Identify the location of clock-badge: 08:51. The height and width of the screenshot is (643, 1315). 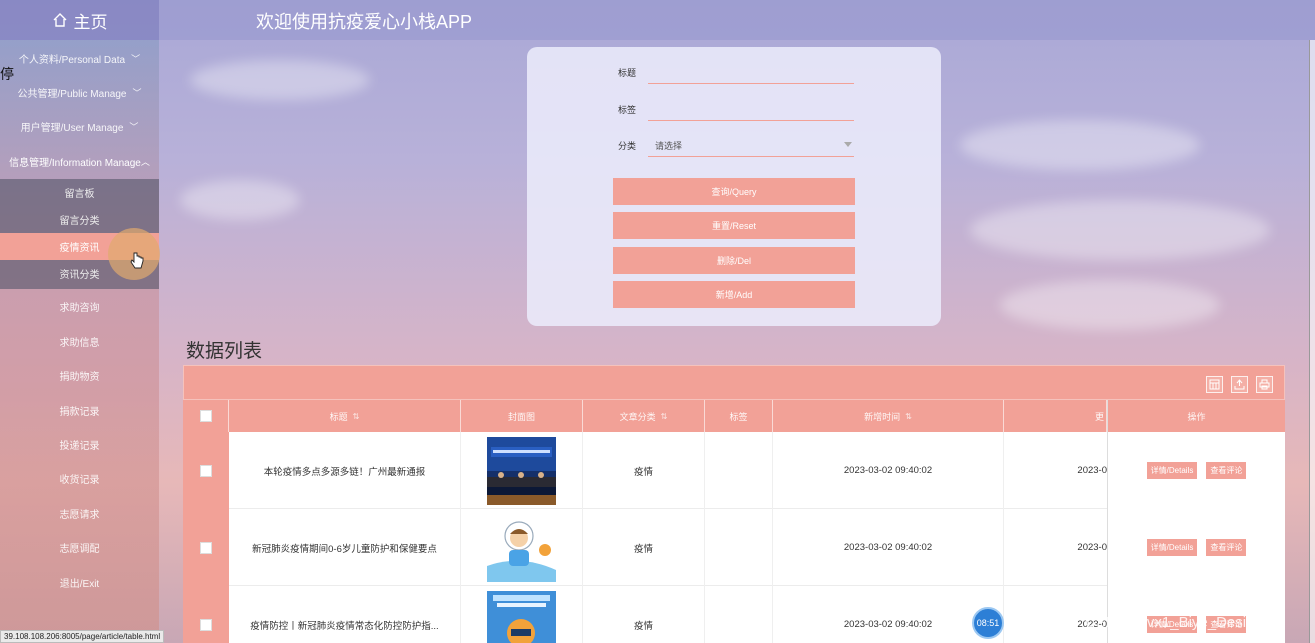
(988, 623).